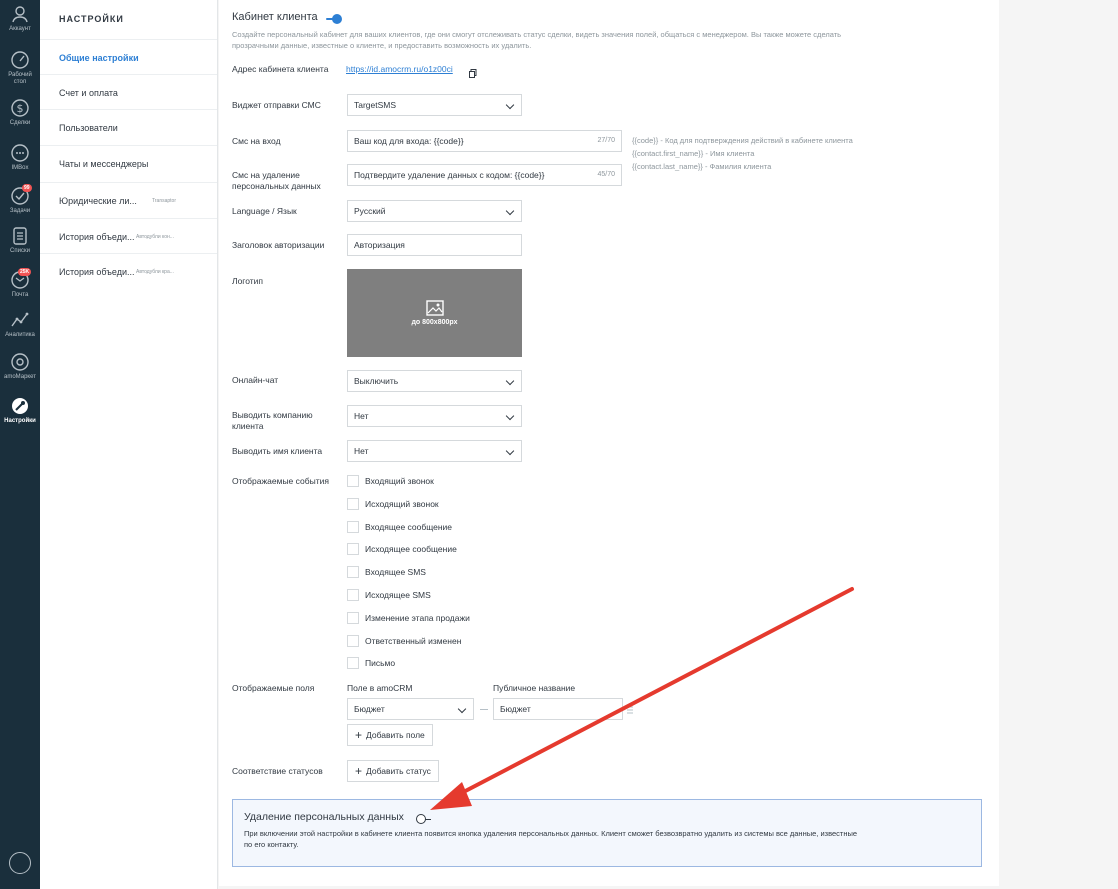 The height and width of the screenshot is (889, 1118). What do you see at coordinates (410, 709) in the screenshot?
I see `field-amo-select: Бюджет` at bounding box center [410, 709].